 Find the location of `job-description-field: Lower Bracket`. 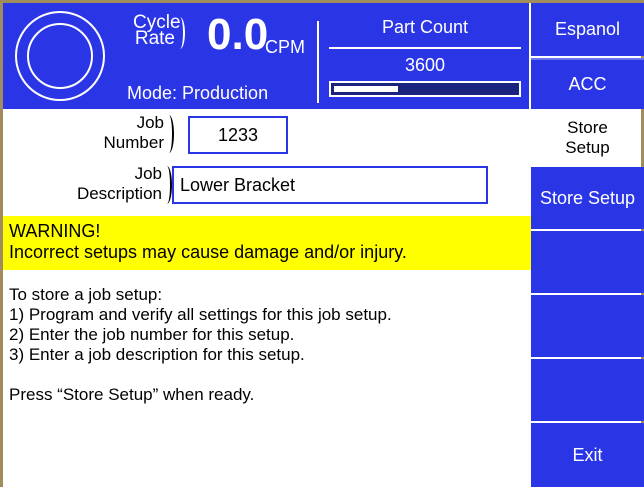

job-description-field: Lower Bracket is located at coordinates (330, 185).